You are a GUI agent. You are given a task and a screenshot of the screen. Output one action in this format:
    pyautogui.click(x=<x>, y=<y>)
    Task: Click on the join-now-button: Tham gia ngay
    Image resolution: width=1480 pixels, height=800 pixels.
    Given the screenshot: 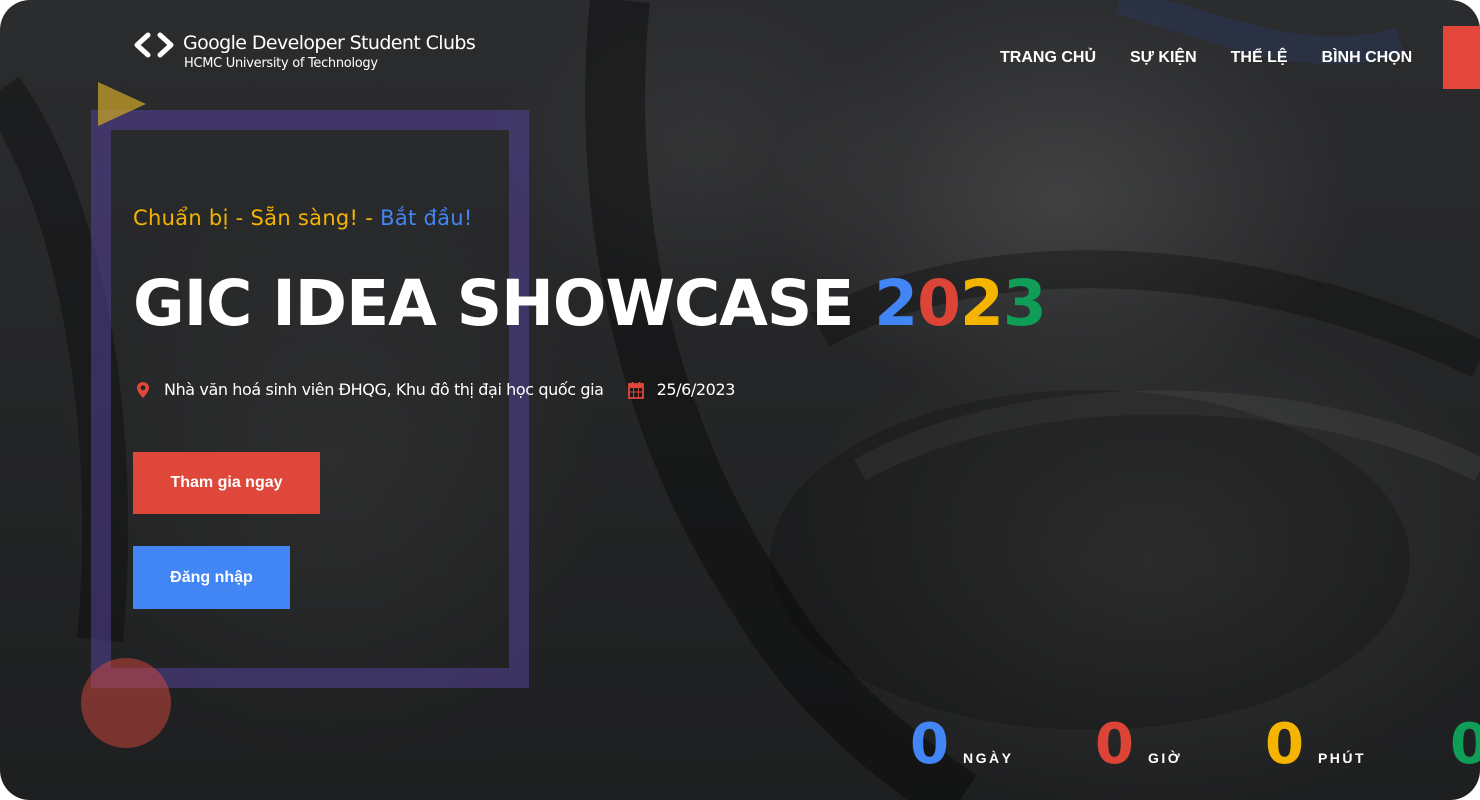 What is the action you would take?
    pyautogui.click(x=226, y=483)
    